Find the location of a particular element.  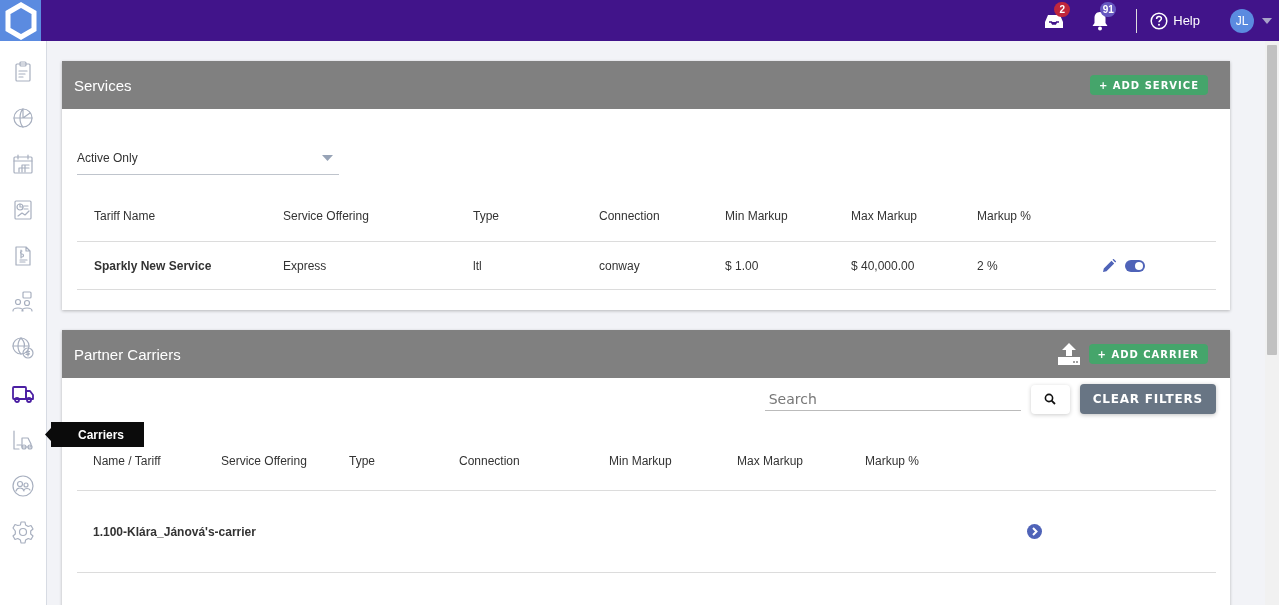

column-header: Tariff Name is located at coordinates (125, 216).